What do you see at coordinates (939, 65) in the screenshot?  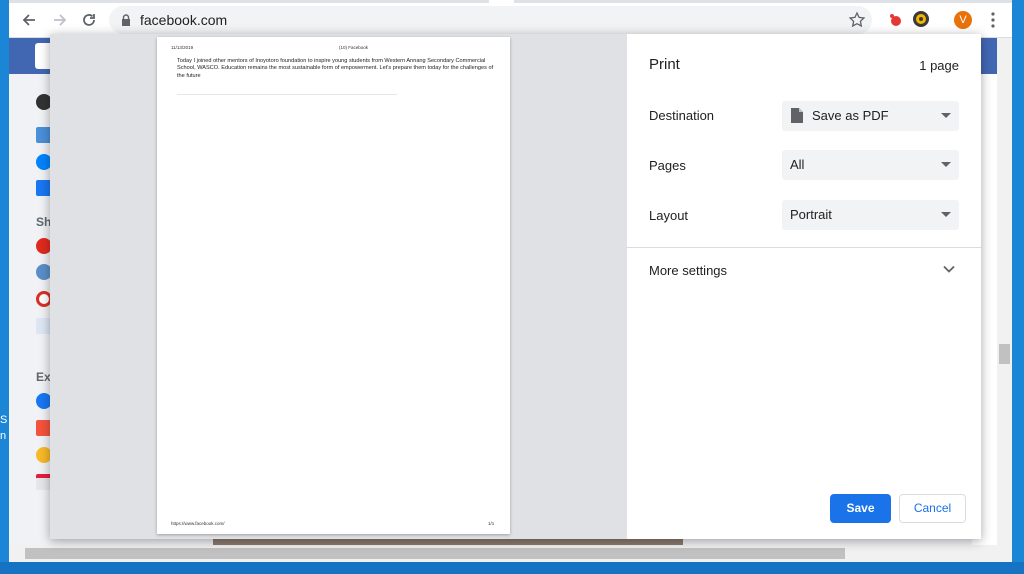 I see `page-count: 1 page` at bounding box center [939, 65].